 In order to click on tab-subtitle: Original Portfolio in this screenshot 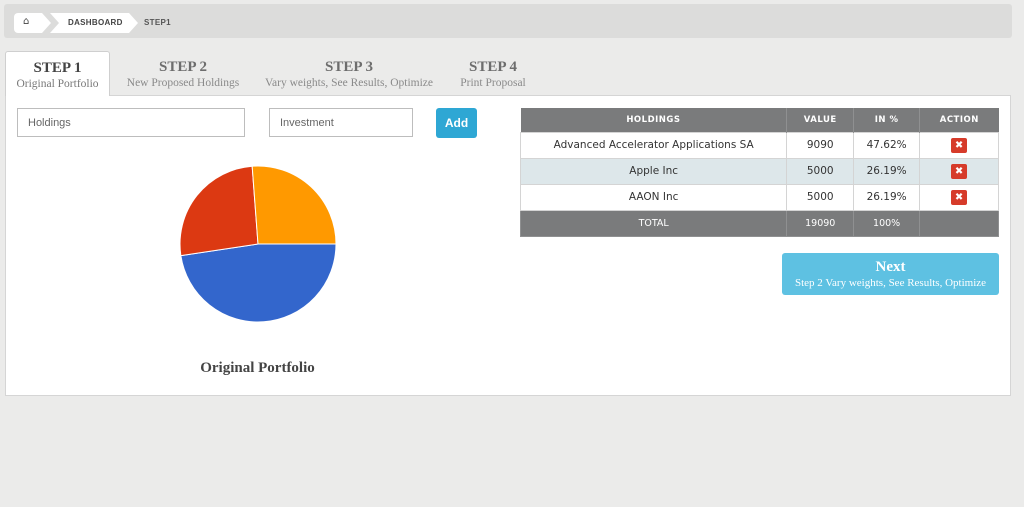, I will do `click(57, 84)`.